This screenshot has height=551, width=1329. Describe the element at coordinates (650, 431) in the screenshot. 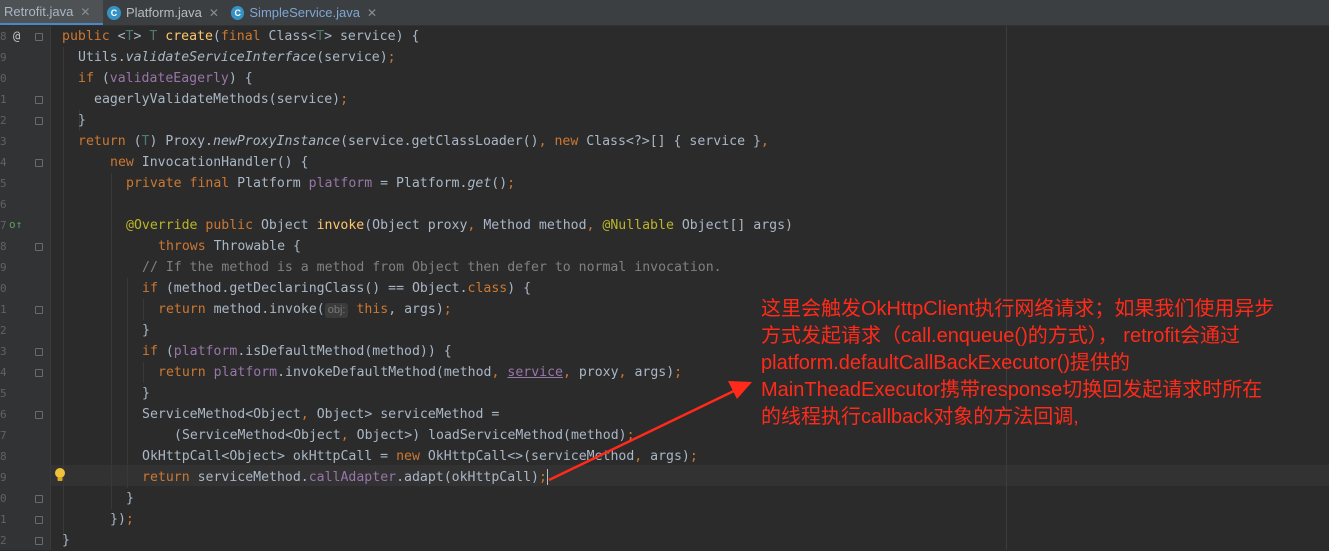

I see `annotation-arrow` at that location.